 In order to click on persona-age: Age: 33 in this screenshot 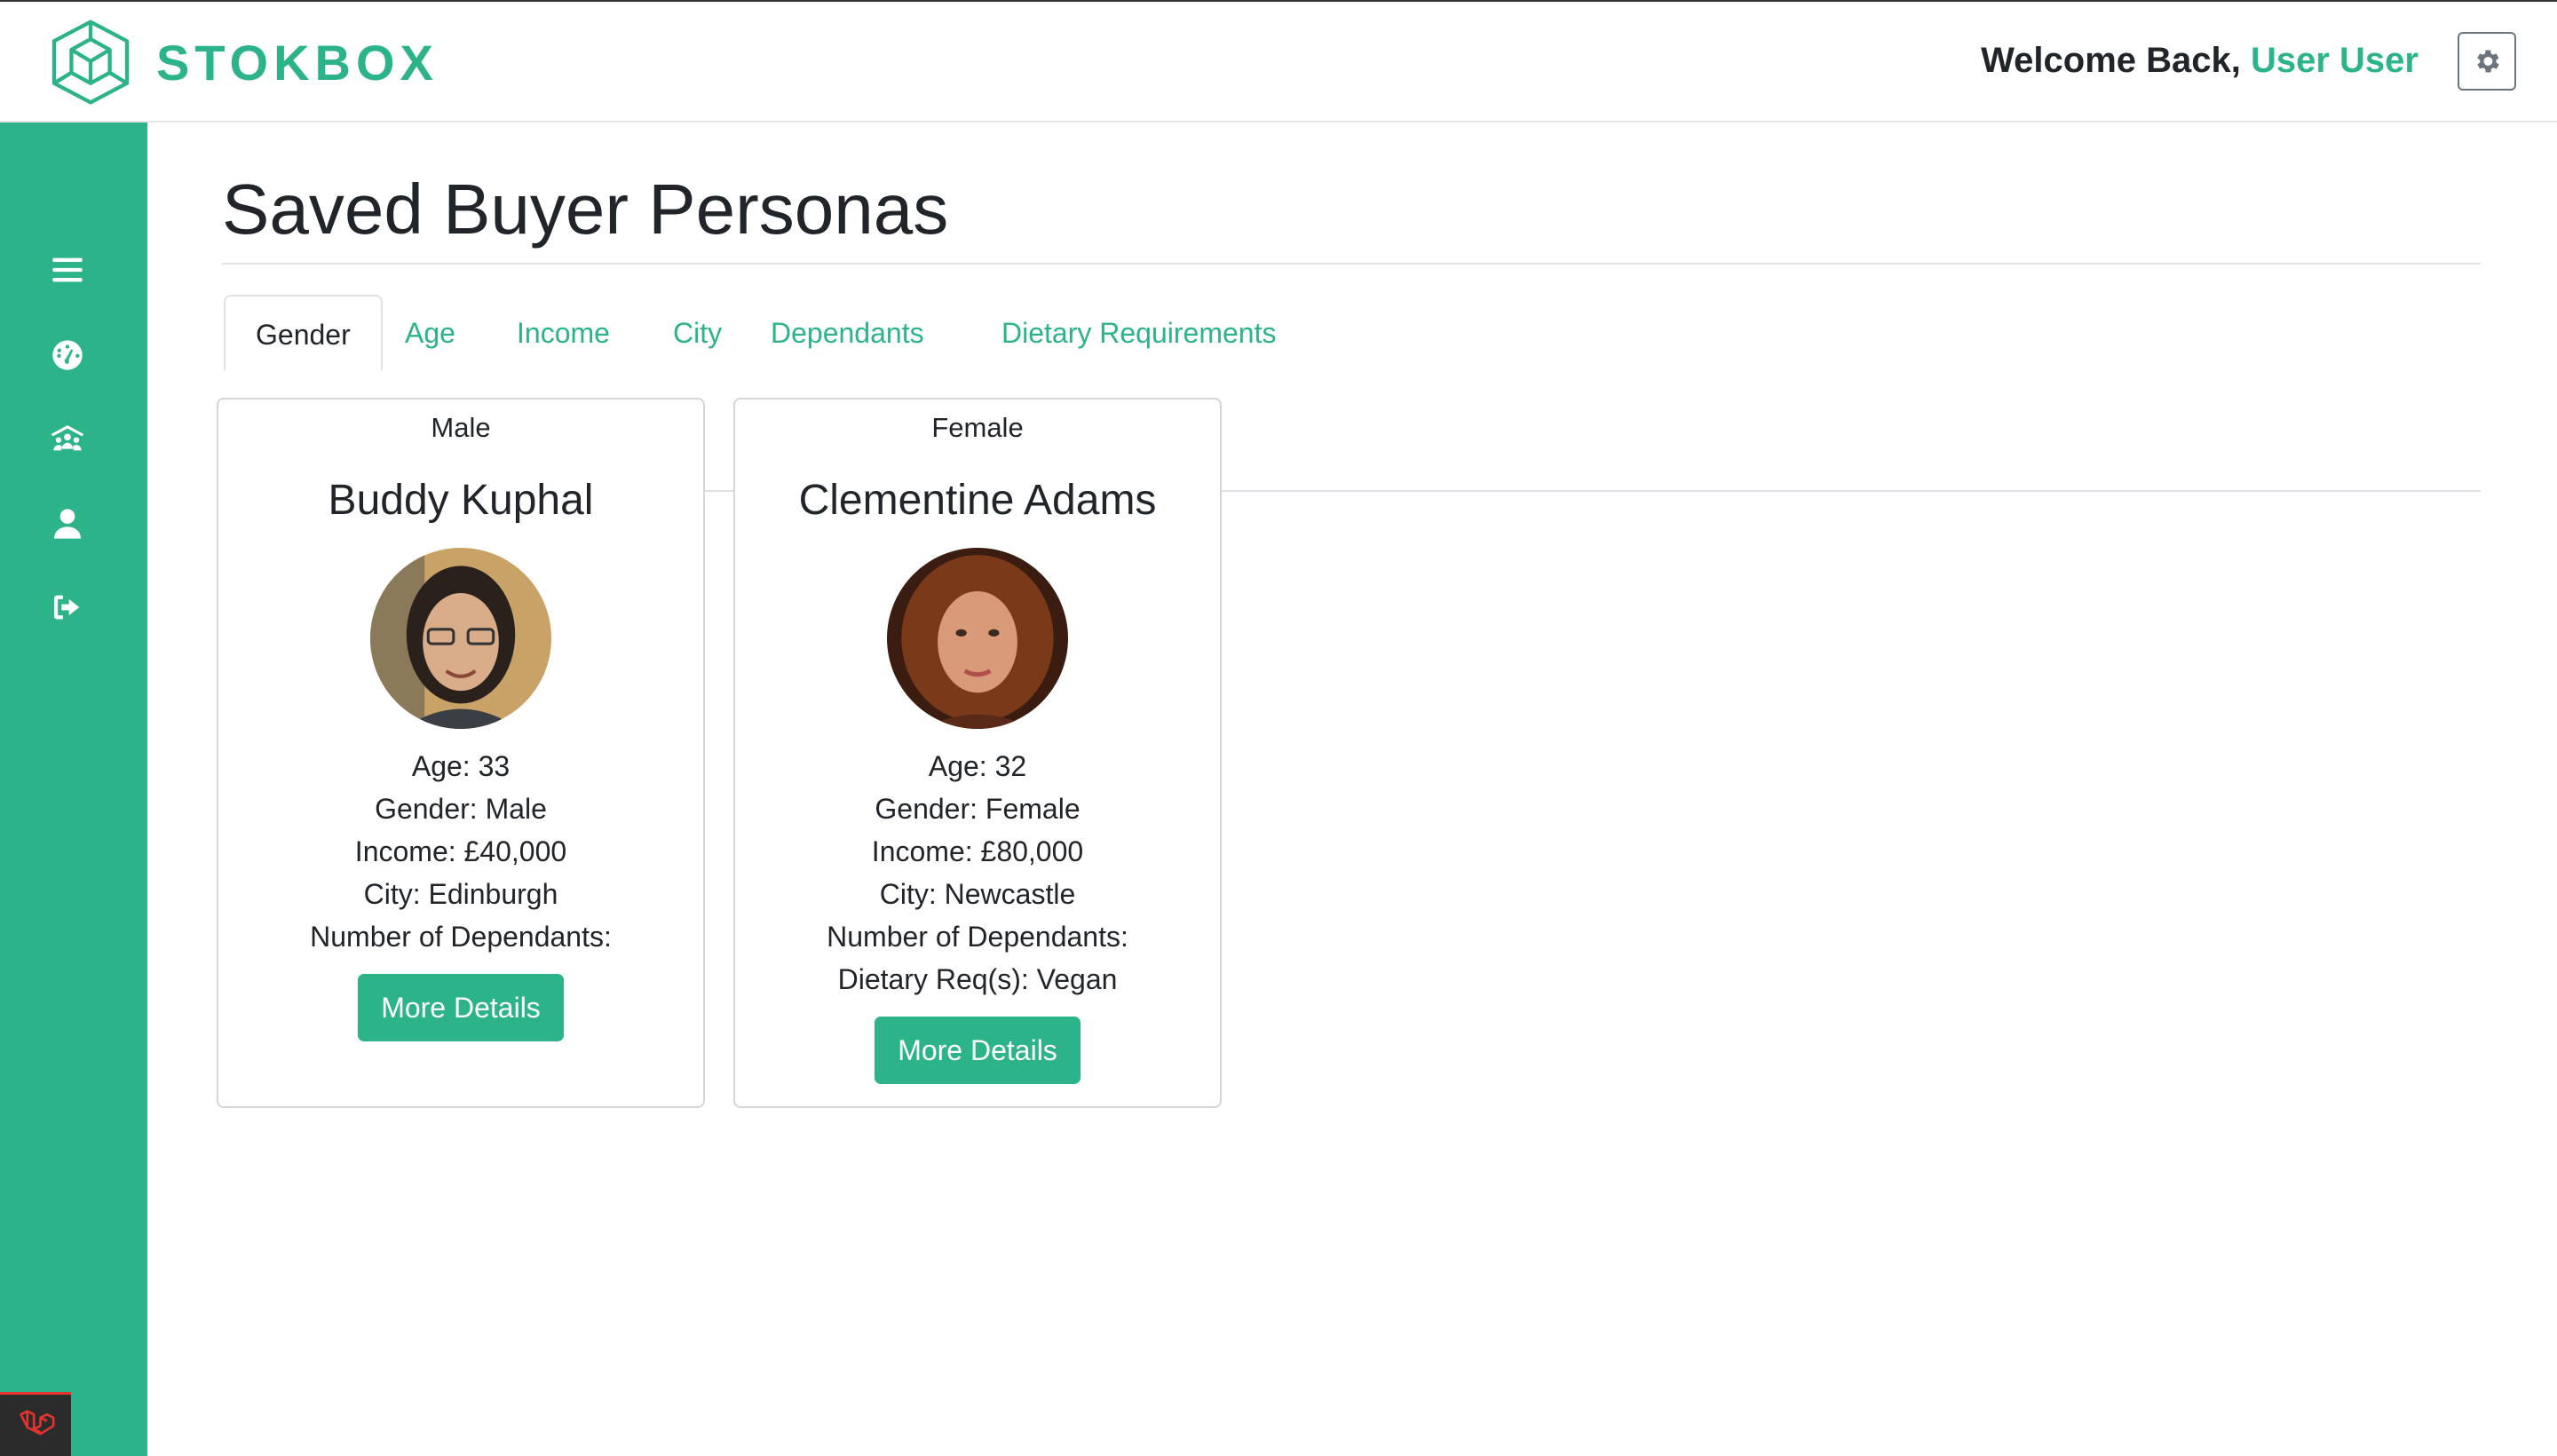, I will do `click(461, 766)`.